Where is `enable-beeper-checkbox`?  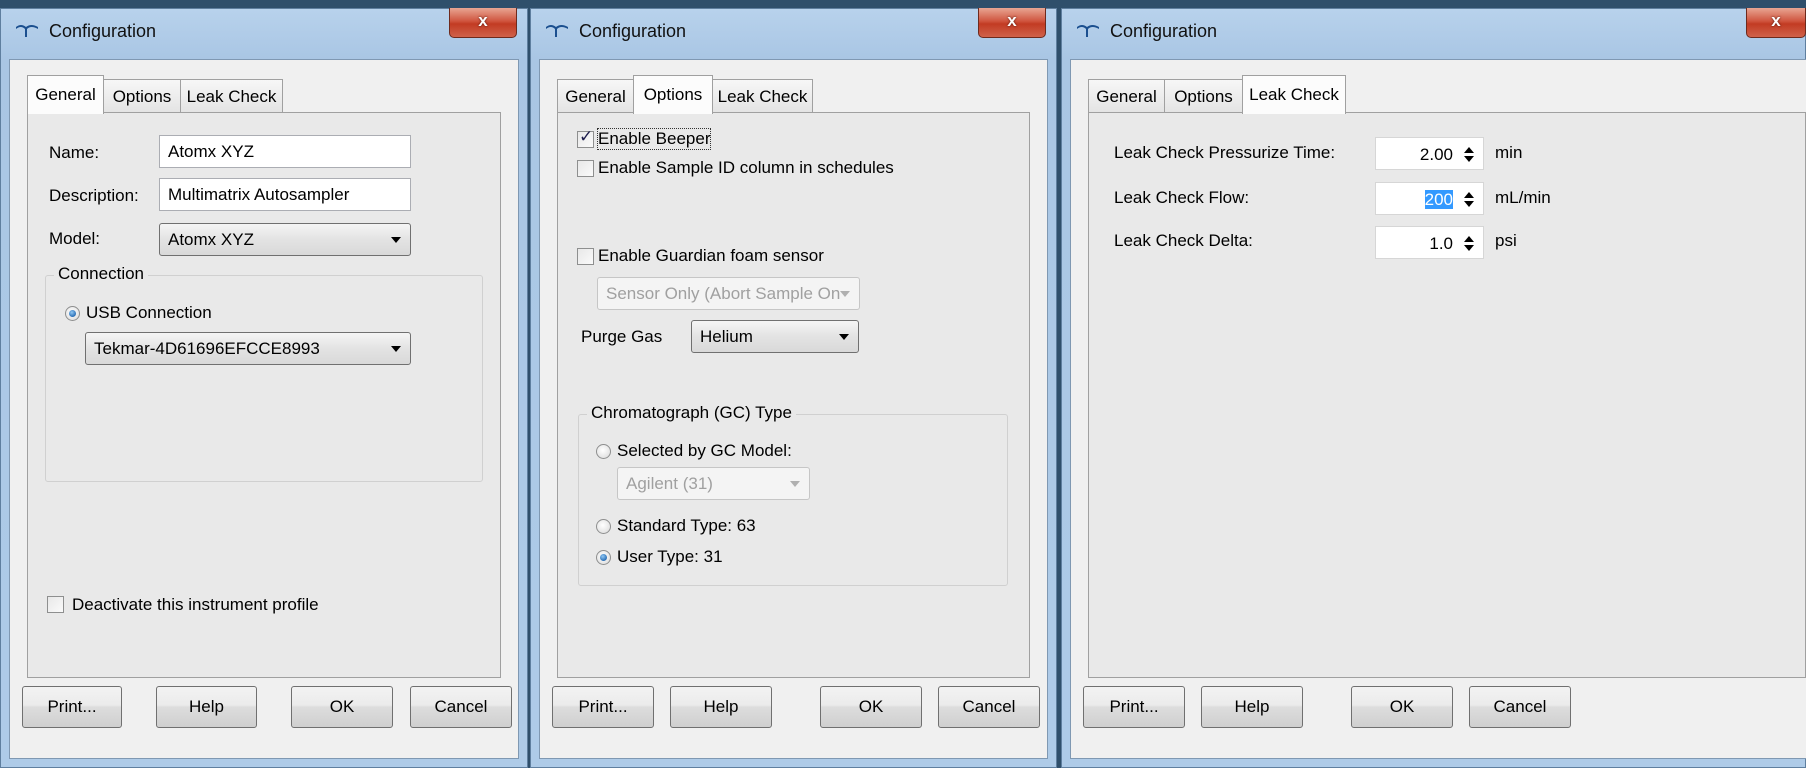
enable-beeper-checkbox is located at coordinates (585, 137).